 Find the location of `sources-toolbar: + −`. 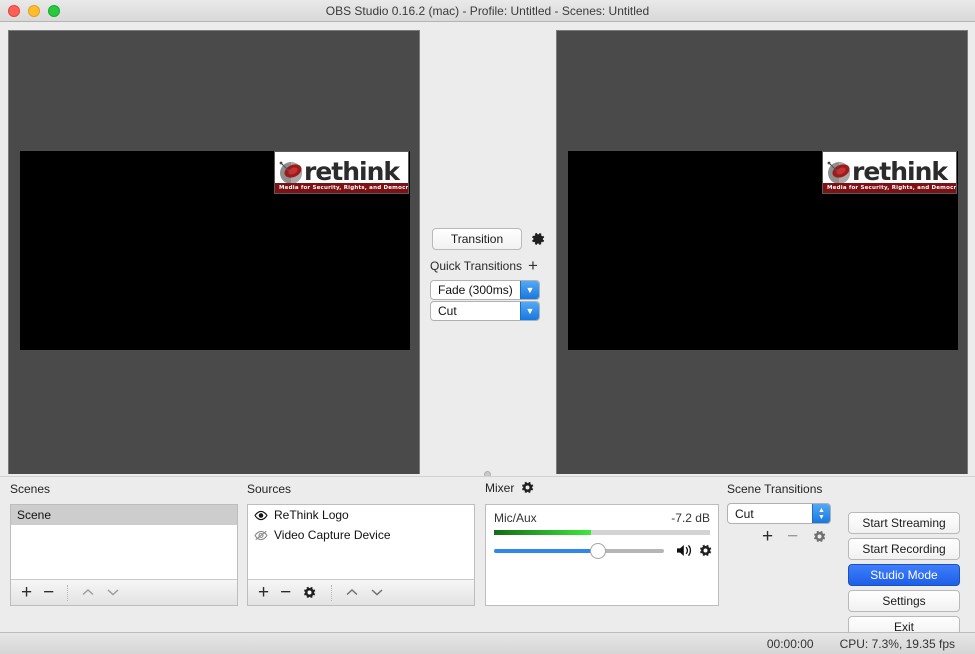

sources-toolbar: + − is located at coordinates (361, 592).